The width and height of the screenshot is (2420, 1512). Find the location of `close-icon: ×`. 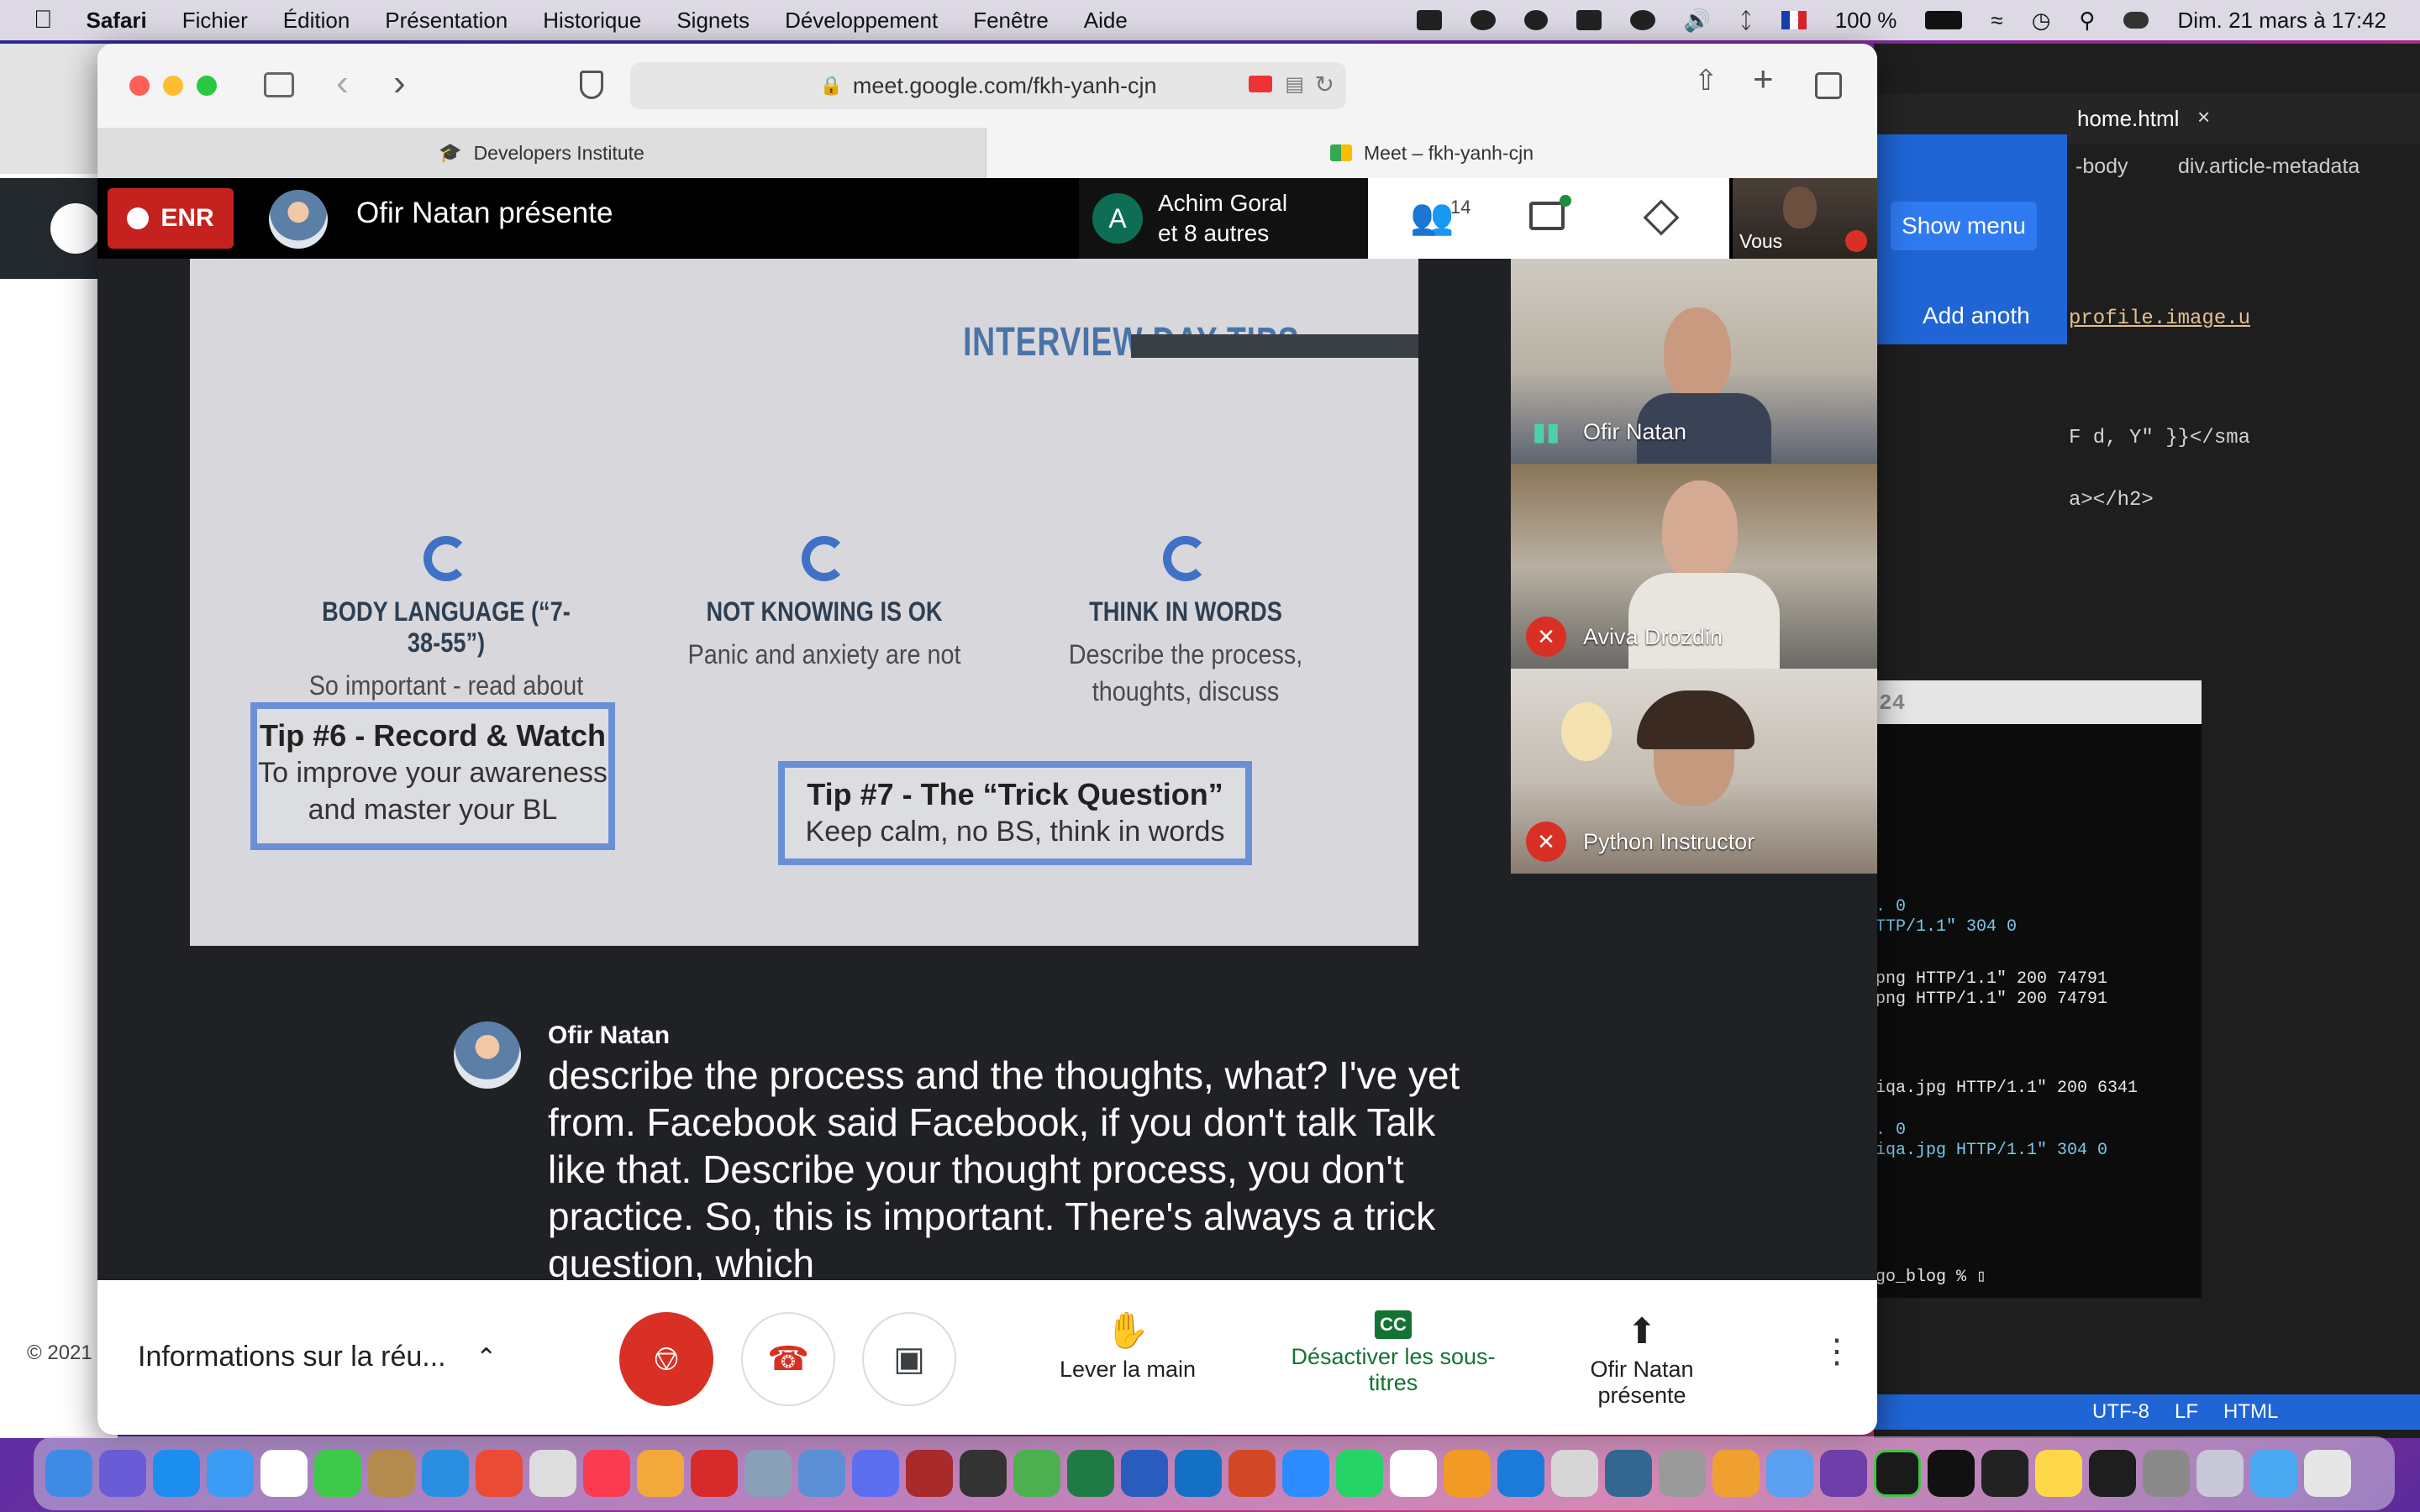

close-icon: × is located at coordinates (2204, 117).